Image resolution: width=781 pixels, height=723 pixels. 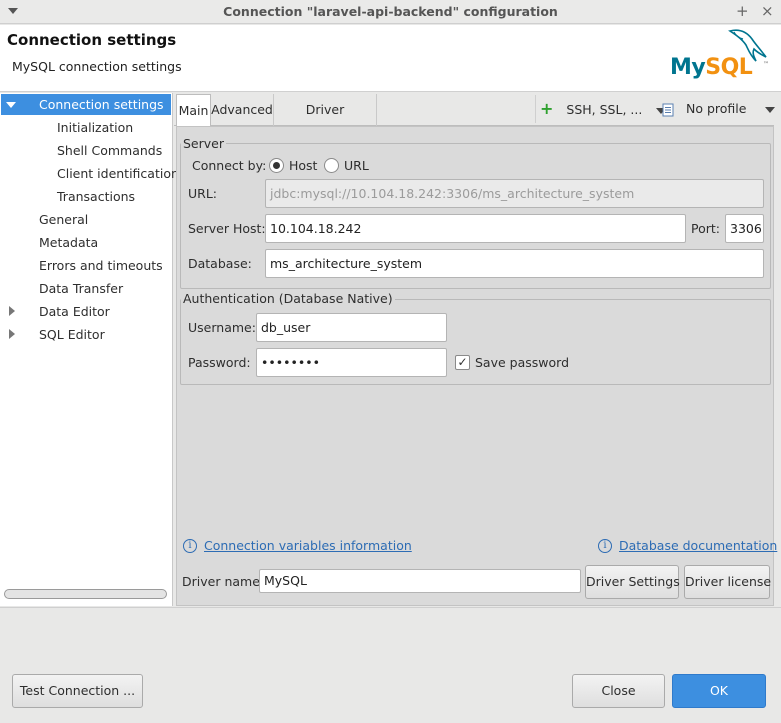 What do you see at coordinates (109, 150) in the screenshot?
I see `tree-item-shell-commands: Shell Commands` at bounding box center [109, 150].